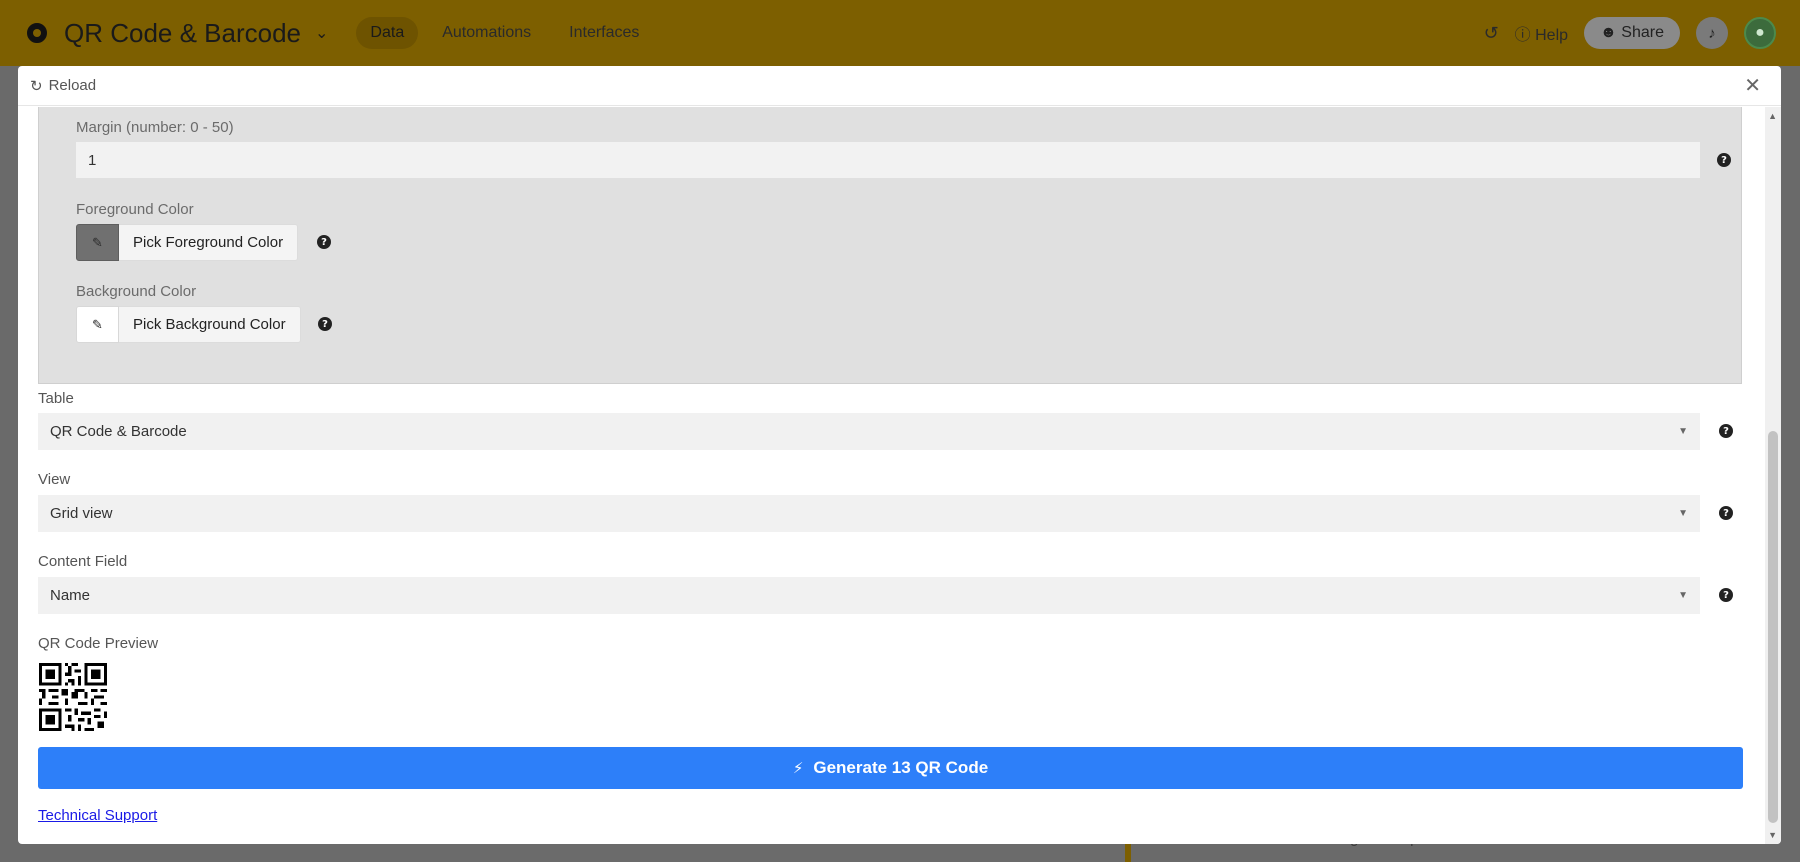 The image size is (1800, 862). I want to click on background-color-picker: ✎ Pick Background Color, so click(188, 324).